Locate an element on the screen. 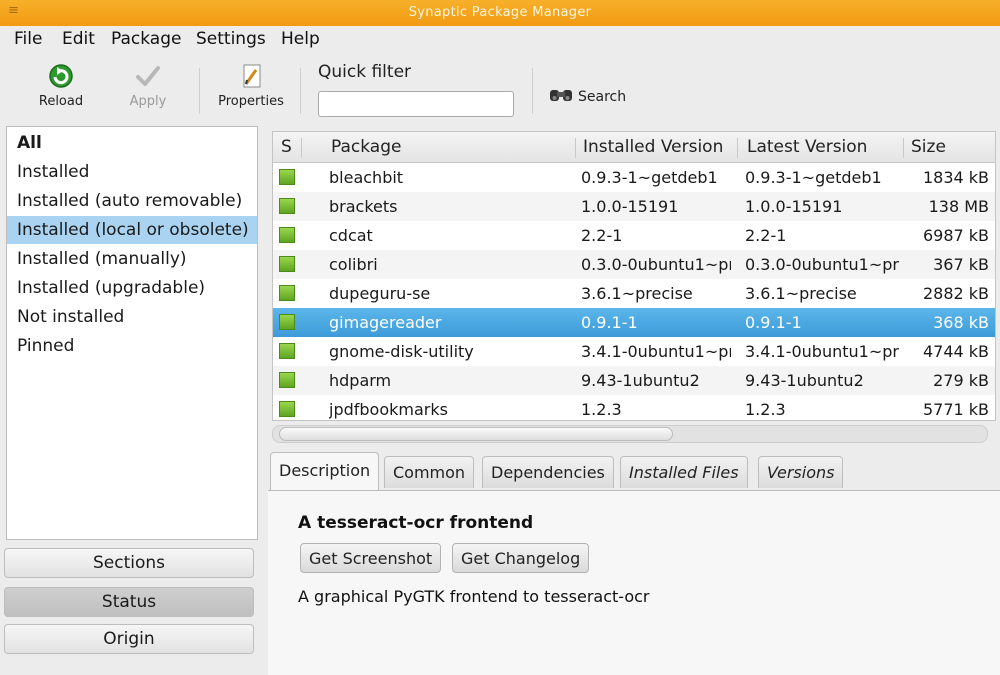  filter-installed: Installed is located at coordinates (132, 172).